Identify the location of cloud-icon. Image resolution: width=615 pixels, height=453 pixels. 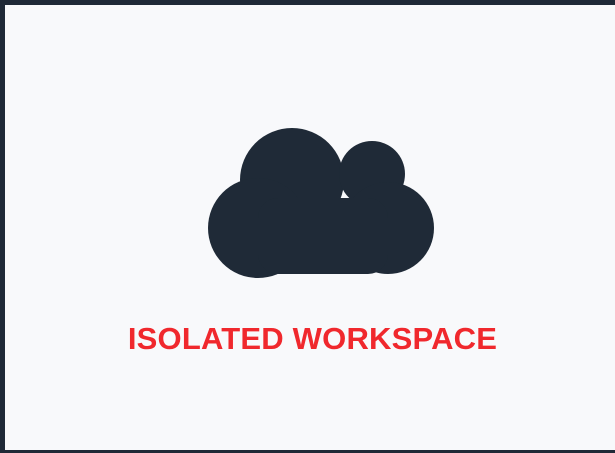
(321, 203).